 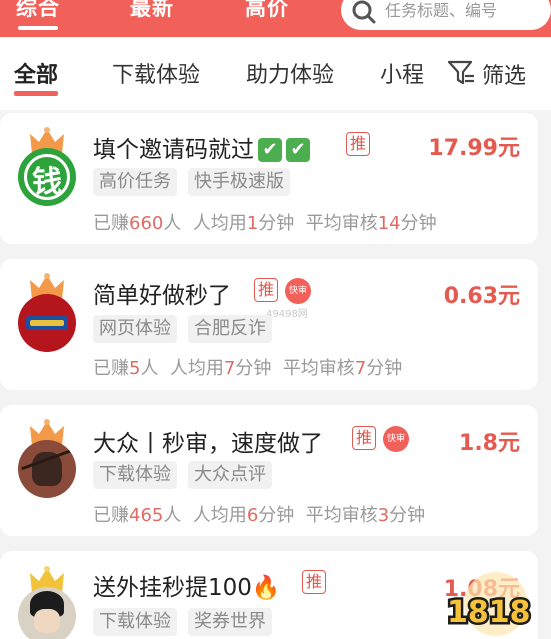 I want to click on tab-mini-program: 小程, so click(x=403, y=74).